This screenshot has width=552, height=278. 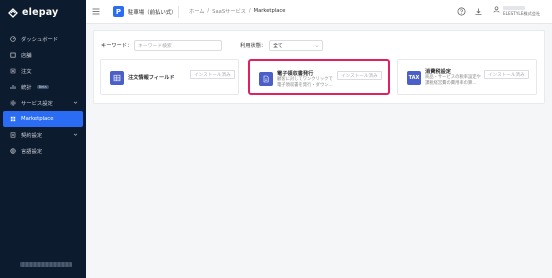 What do you see at coordinates (13, 71) in the screenshot?
I see `order-icon` at bounding box center [13, 71].